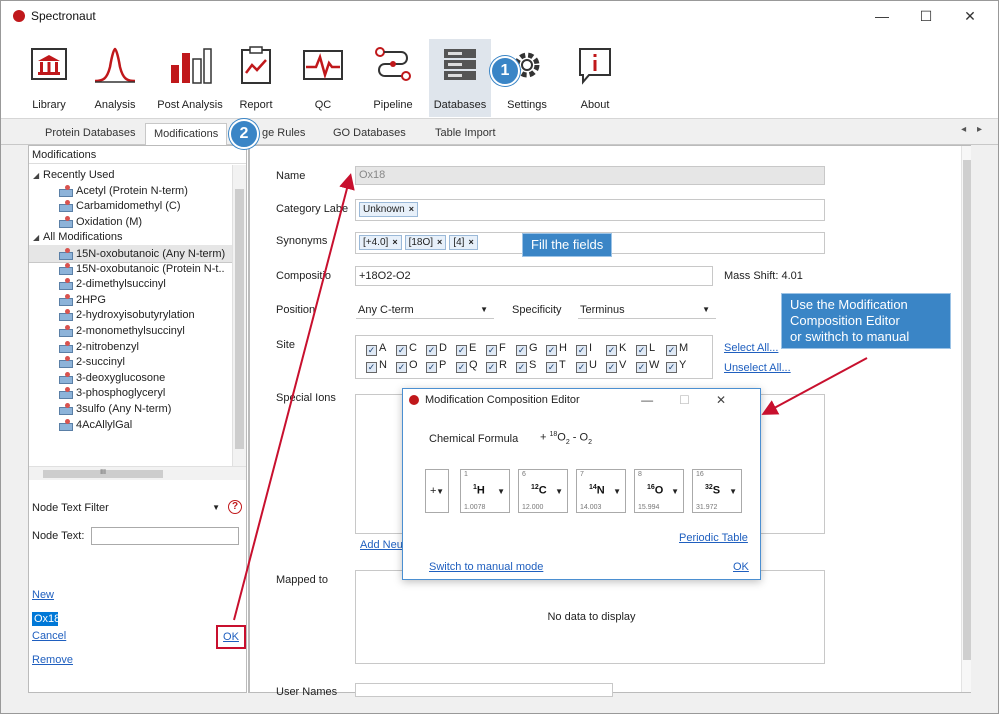 The height and width of the screenshot is (714, 999). What do you see at coordinates (425, 310) in the screenshot?
I see `position-select: Any C-term ▼` at bounding box center [425, 310].